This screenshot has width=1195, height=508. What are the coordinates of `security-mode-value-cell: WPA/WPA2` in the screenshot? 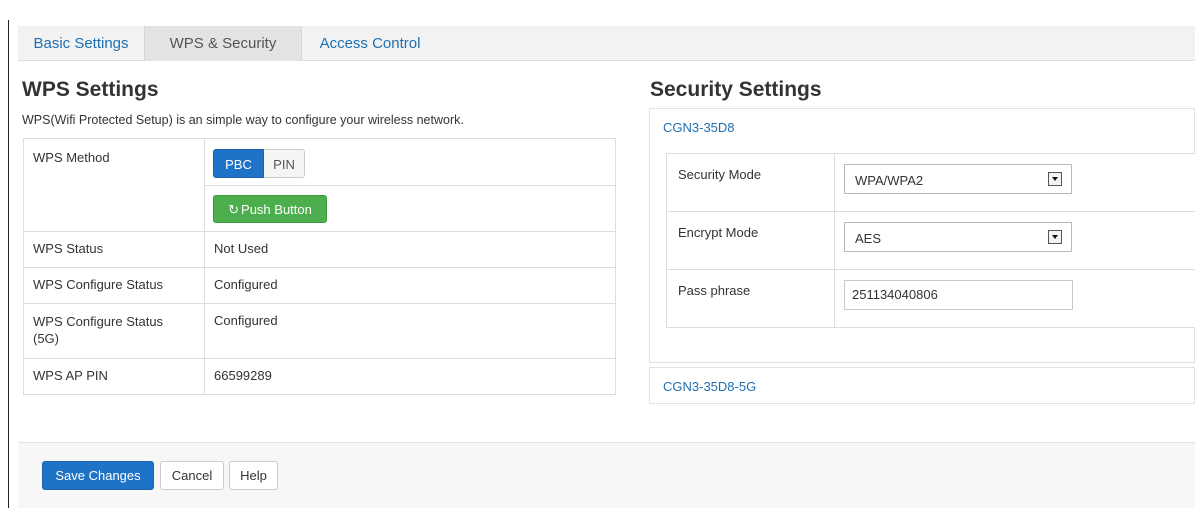 It's located at (1014, 182).